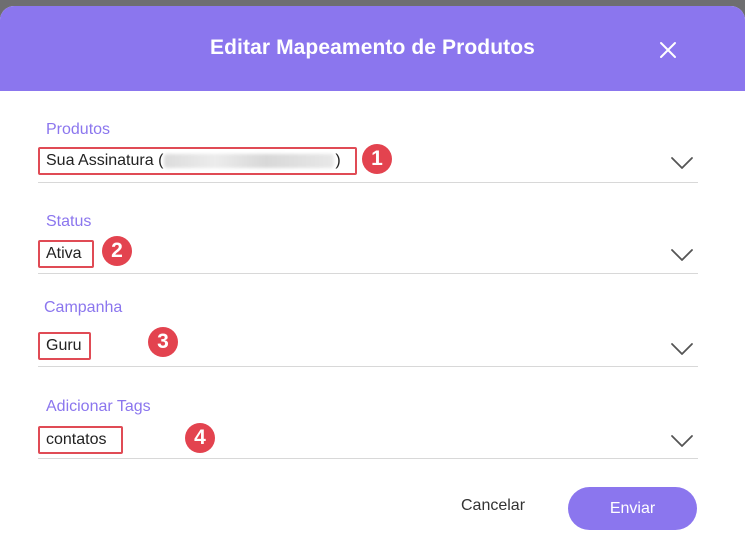 The image size is (745, 546). I want to click on campanha-select: Guru, so click(64, 346).